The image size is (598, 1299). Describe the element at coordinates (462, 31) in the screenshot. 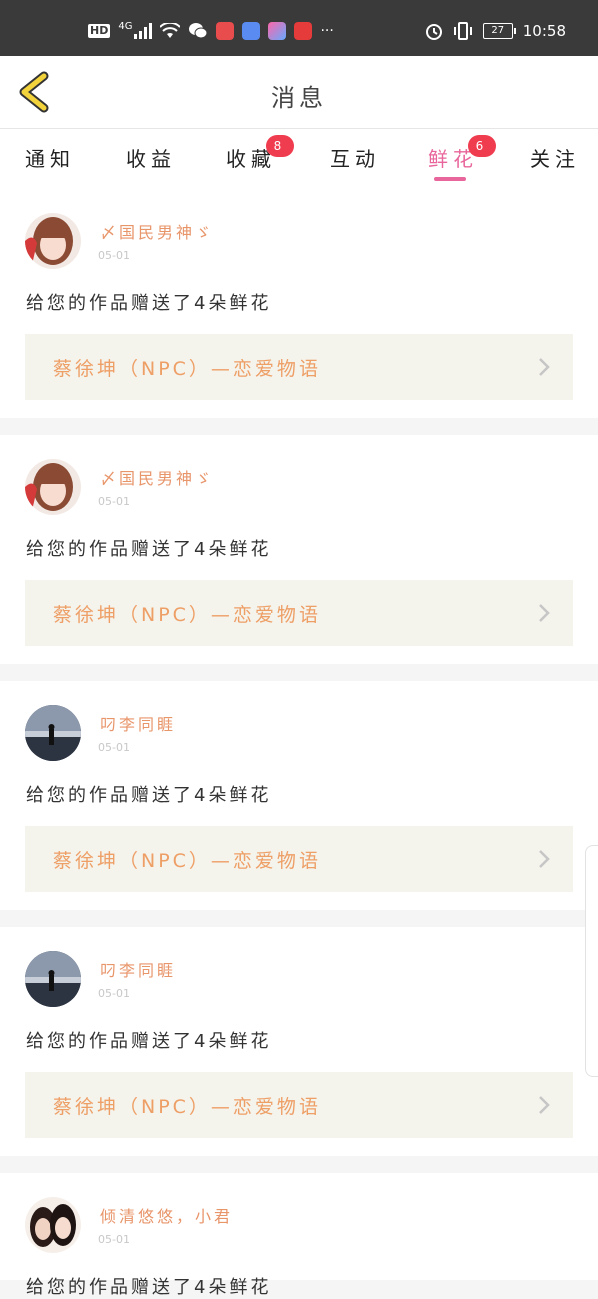

I see `vibrate-icon` at that location.